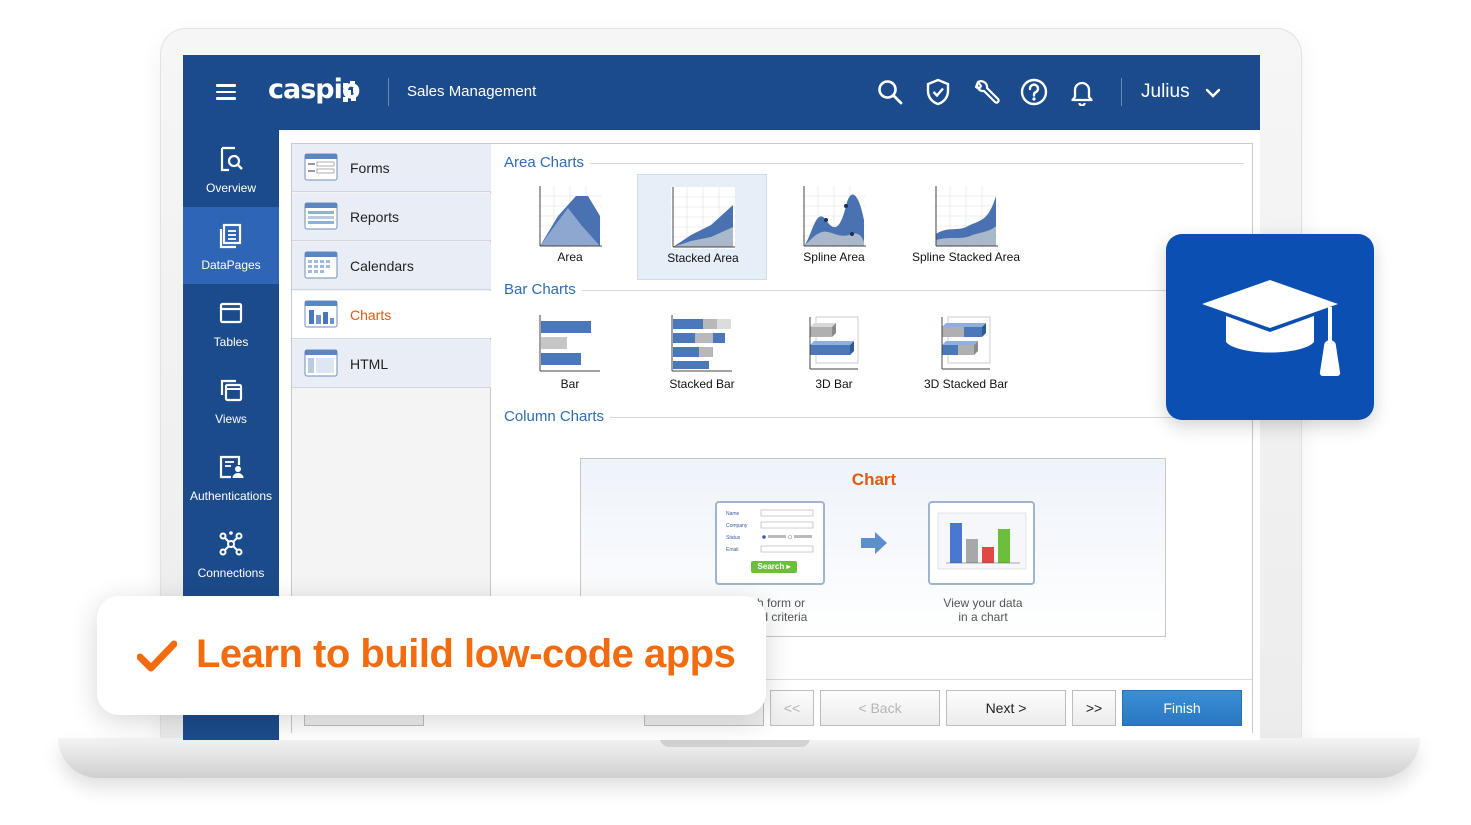 The height and width of the screenshot is (825, 1471). I want to click on chart-option-label: Bar, so click(570, 384).